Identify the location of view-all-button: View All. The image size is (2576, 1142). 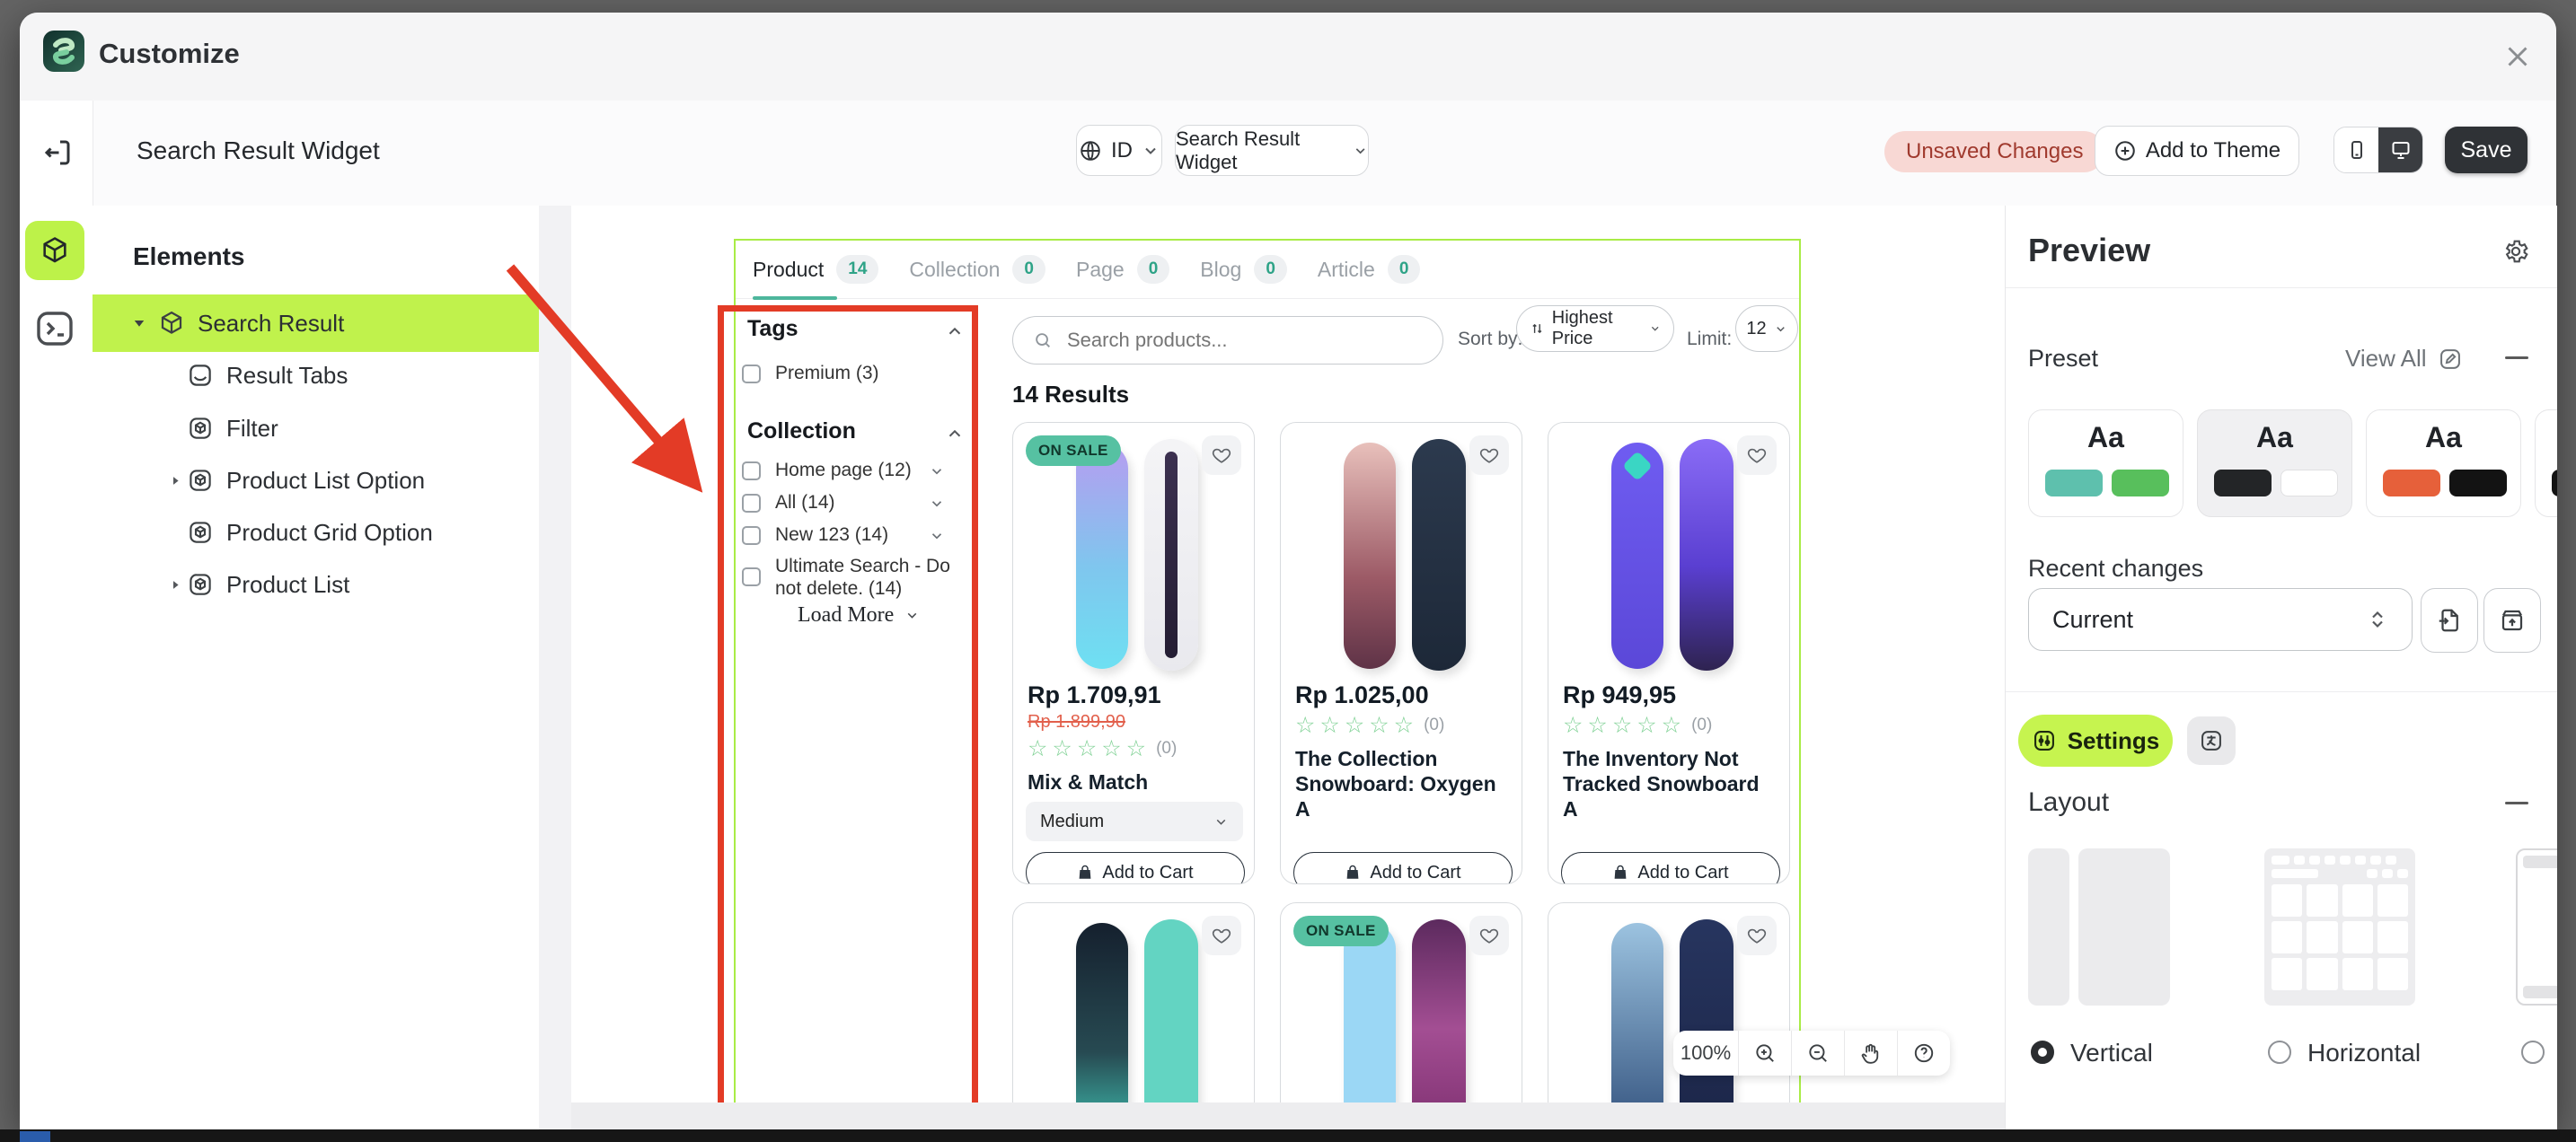
(2404, 359).